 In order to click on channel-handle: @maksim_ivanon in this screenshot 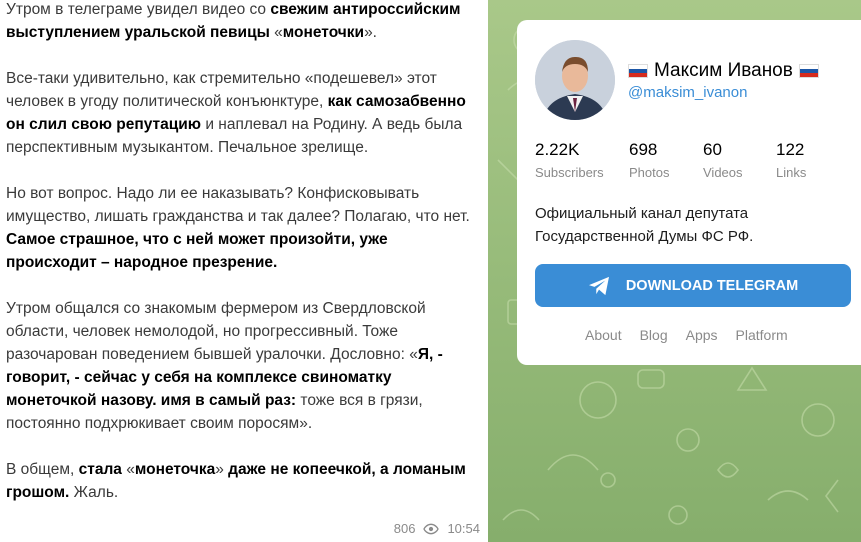, I will do `click(687, 92)`.